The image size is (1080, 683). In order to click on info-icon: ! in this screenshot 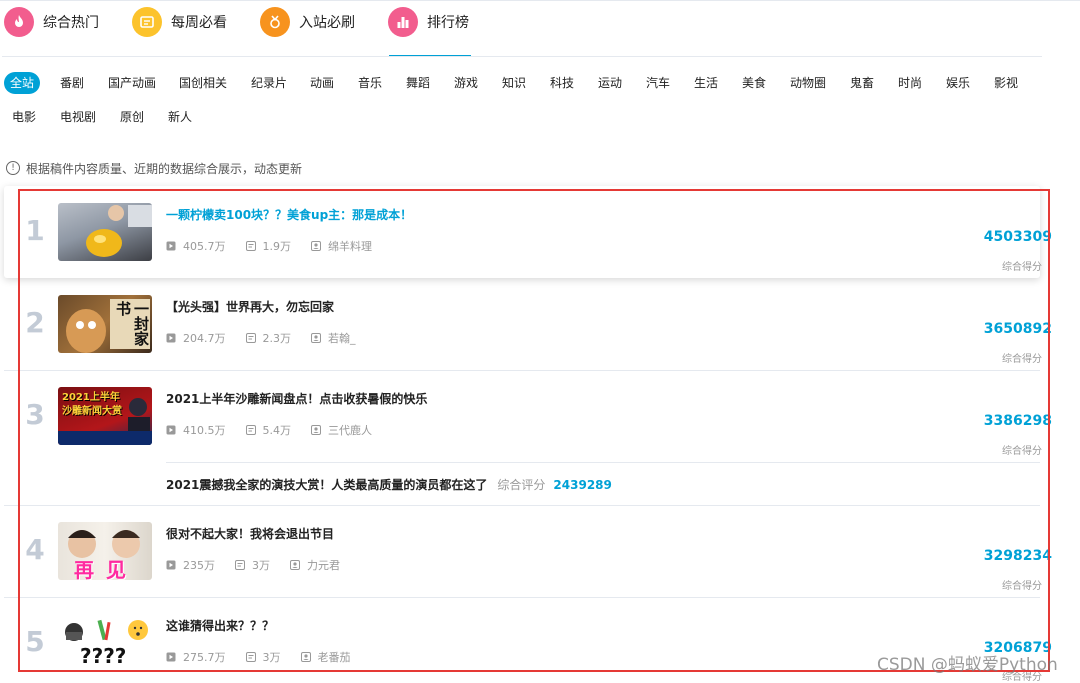, I will do `click(13, 168)`.